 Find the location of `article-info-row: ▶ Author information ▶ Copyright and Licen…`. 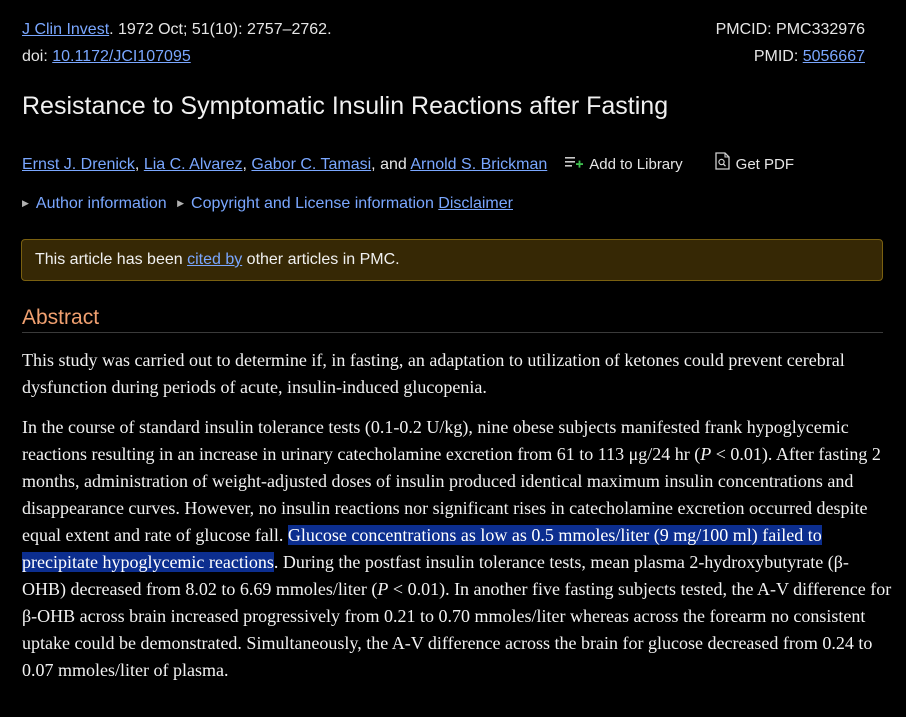

article-info-row: ▶ Author information ▶ Copyright and Licen… is located at coordinates (267, 203).